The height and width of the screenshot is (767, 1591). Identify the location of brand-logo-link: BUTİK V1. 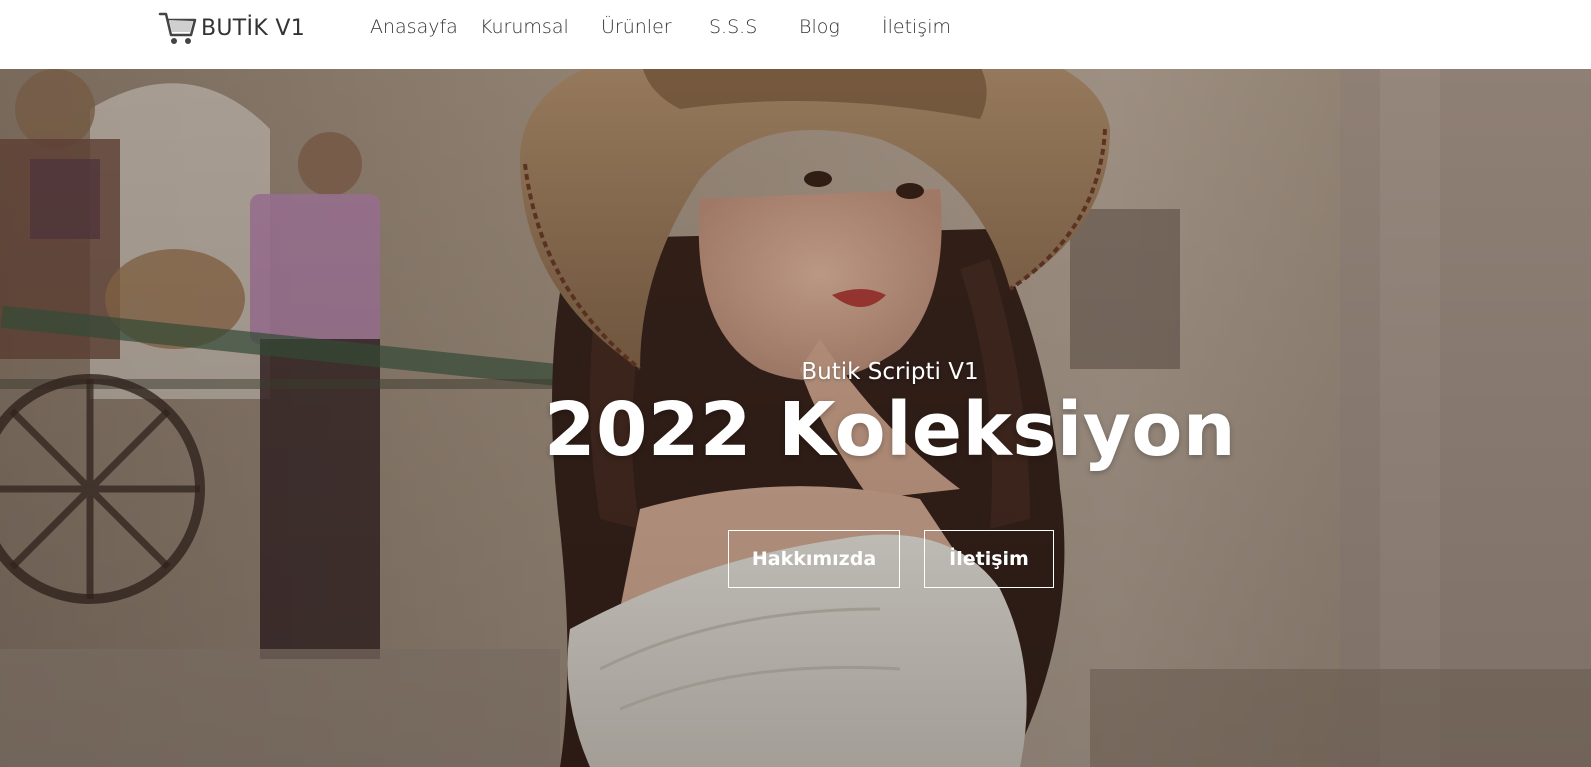
(231, 28).